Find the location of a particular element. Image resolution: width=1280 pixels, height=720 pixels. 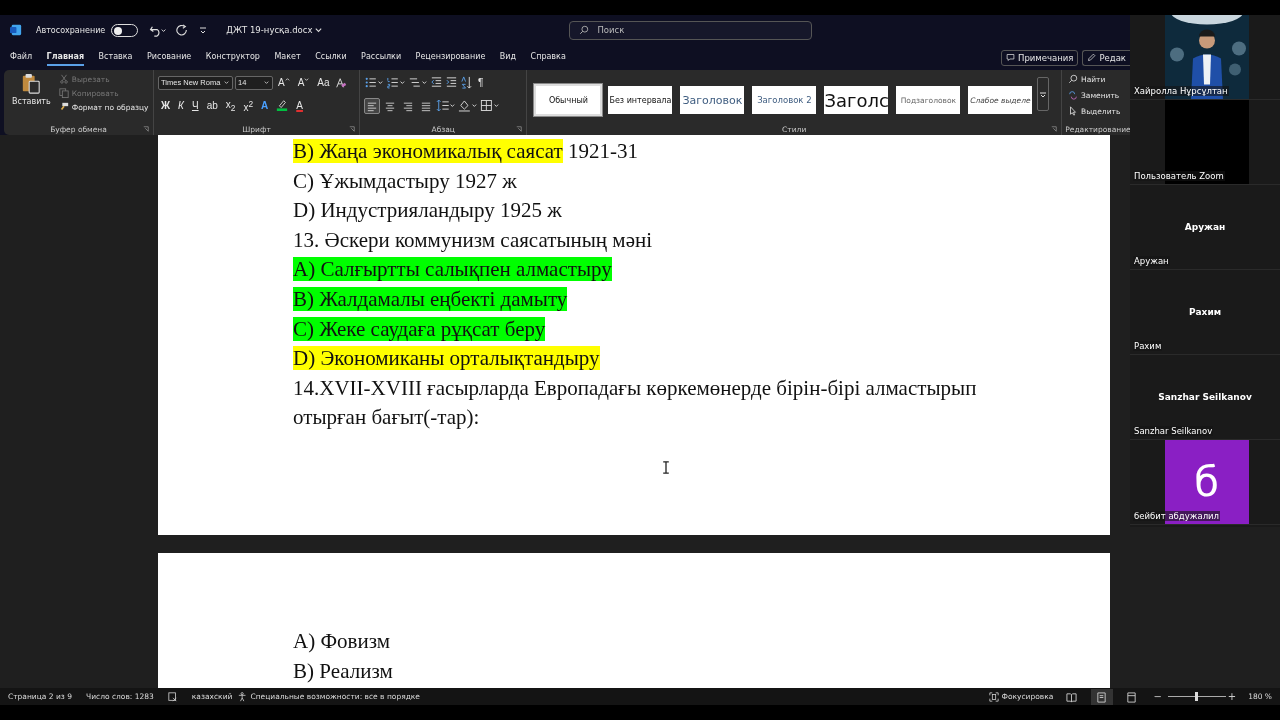

menu-tab: Справка is located at coordinates (548, 57).